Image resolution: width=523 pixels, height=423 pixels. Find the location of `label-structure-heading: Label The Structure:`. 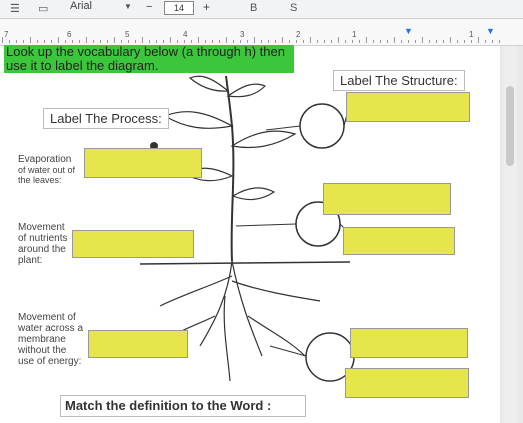

label-structure-heading: Label The Structure: is located at coordinates (399, 80).